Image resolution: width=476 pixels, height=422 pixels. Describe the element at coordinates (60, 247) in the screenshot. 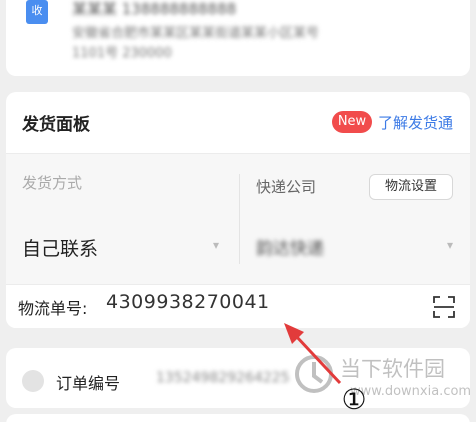

I see `shipping-method-select: 自己联系` at that location.